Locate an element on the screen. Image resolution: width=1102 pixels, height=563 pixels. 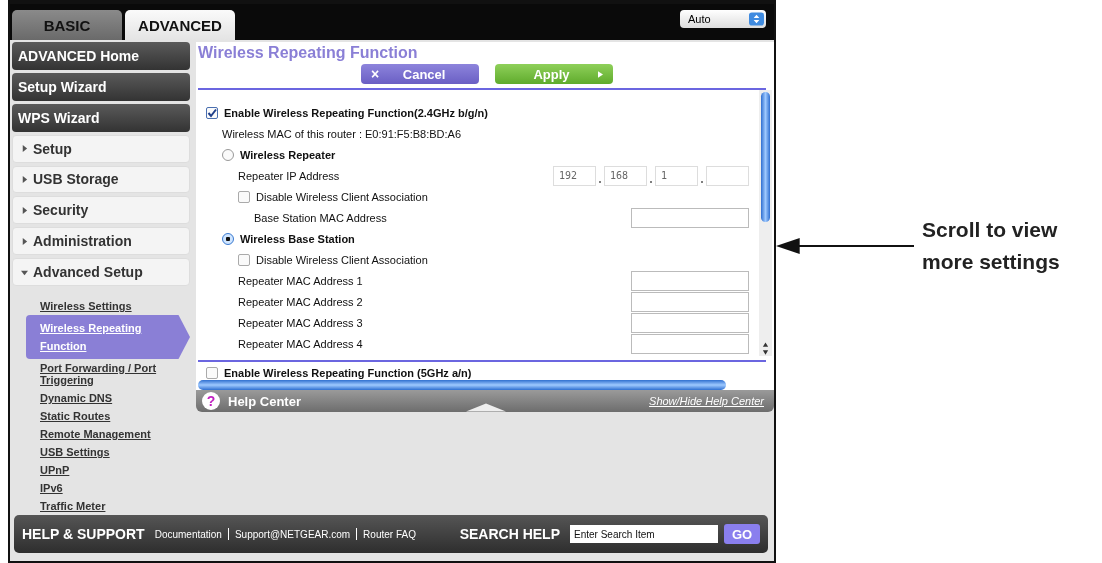
search-help-label: SEARCH HELP is located at coordinates (509, 534).